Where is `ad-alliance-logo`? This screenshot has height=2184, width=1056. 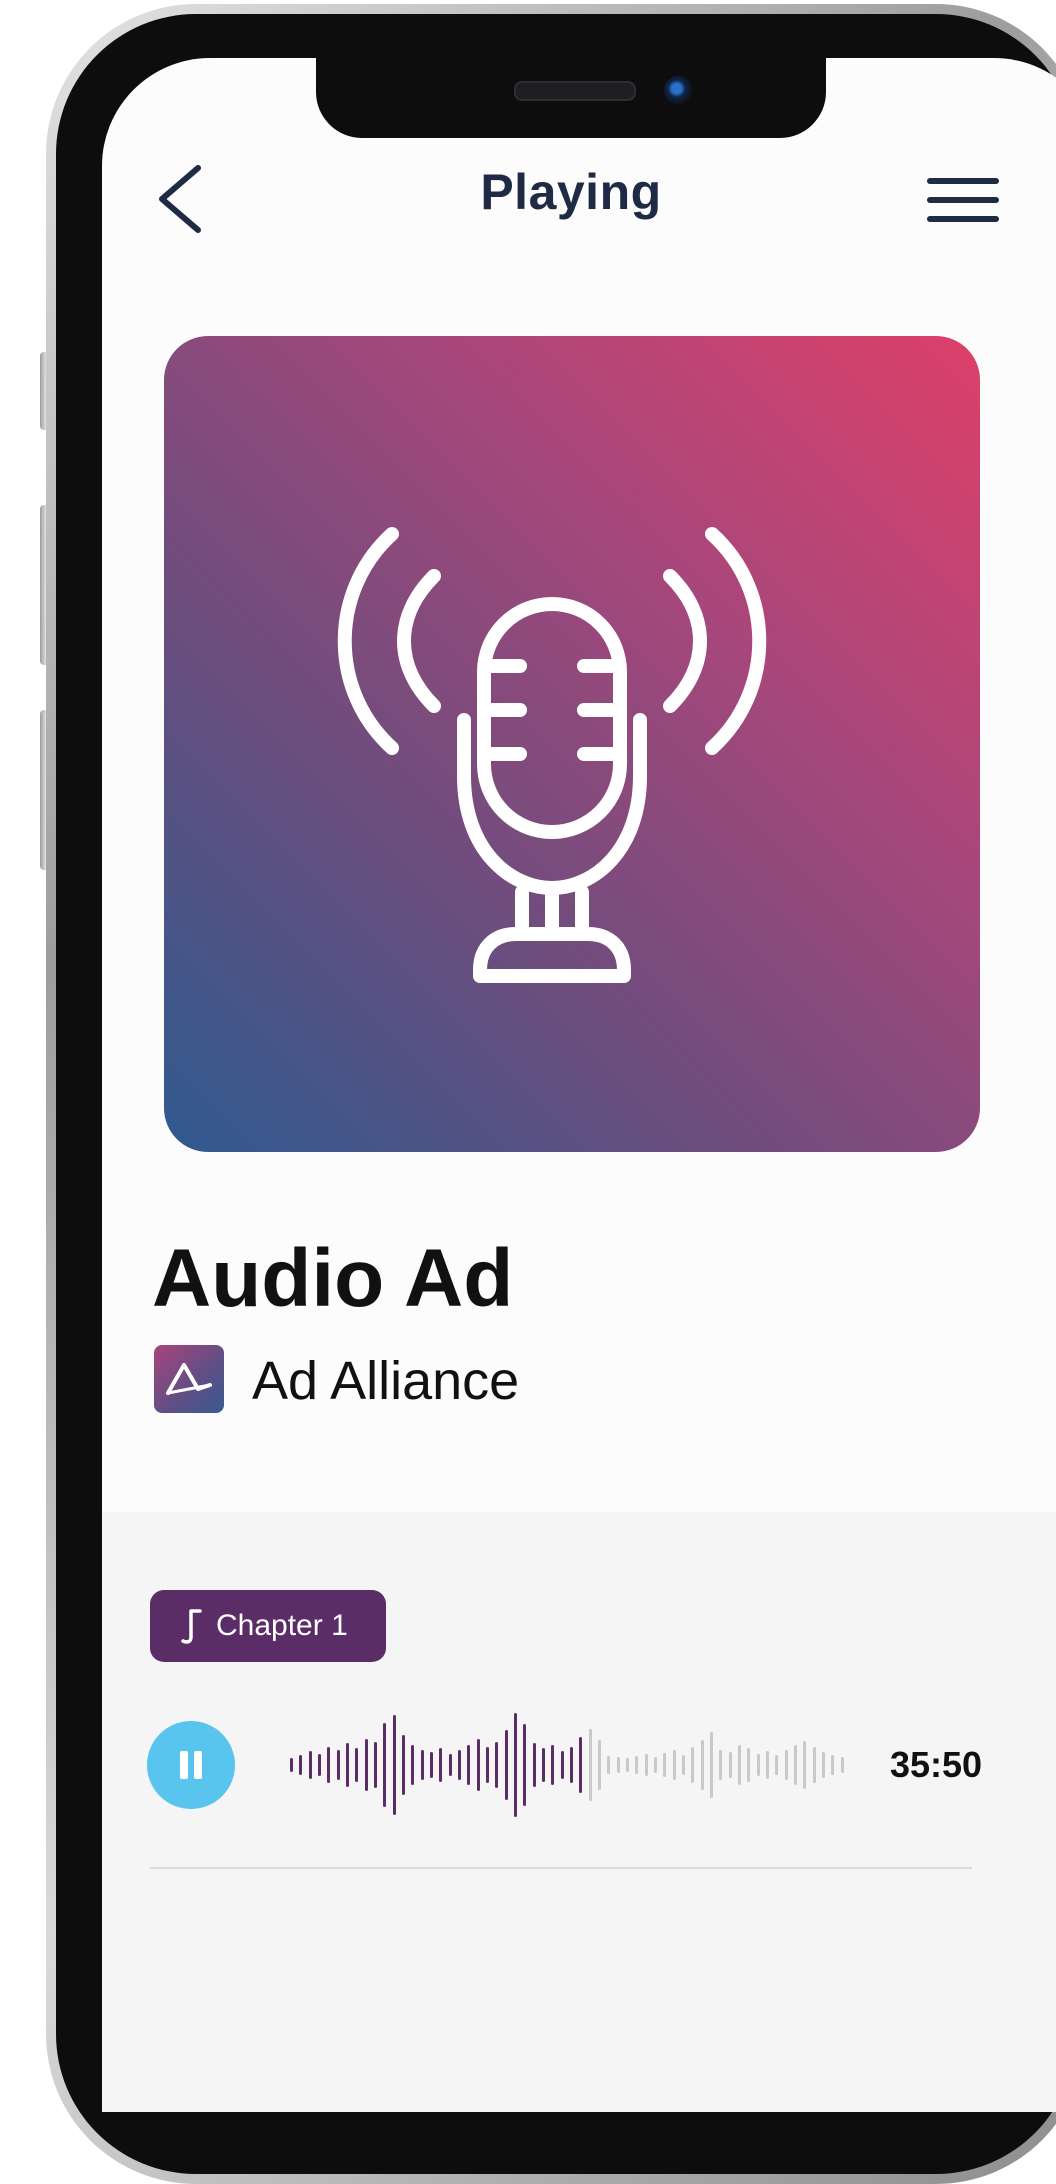
ad-alliance-logo is located at coordinates (189, 1379).